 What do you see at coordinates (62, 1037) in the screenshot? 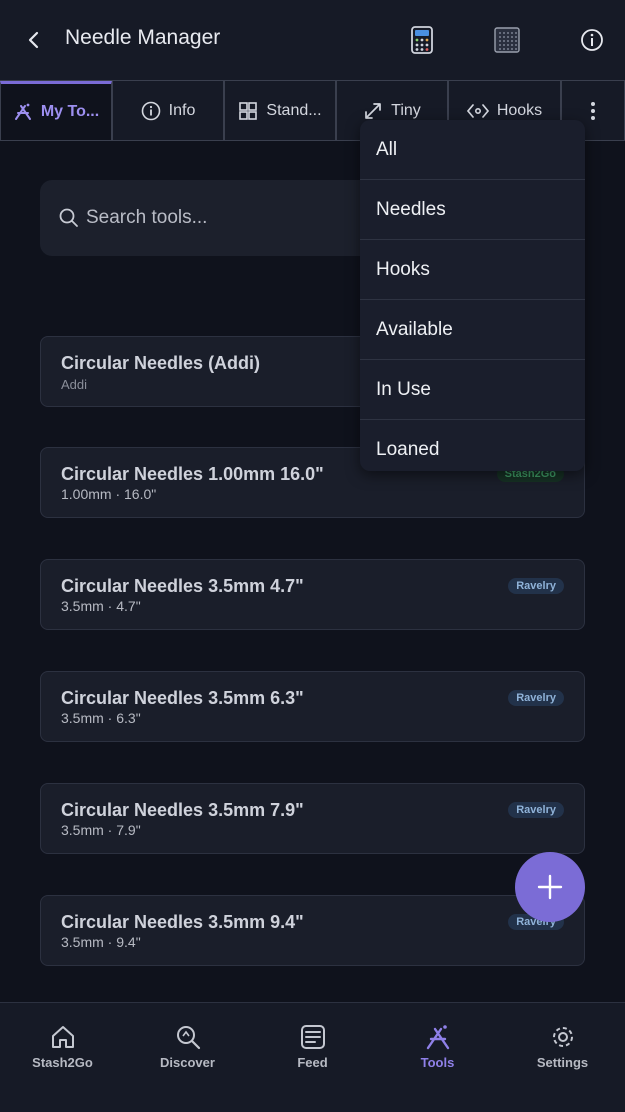
I see `home-icon` at bounding box center [62, 1037].